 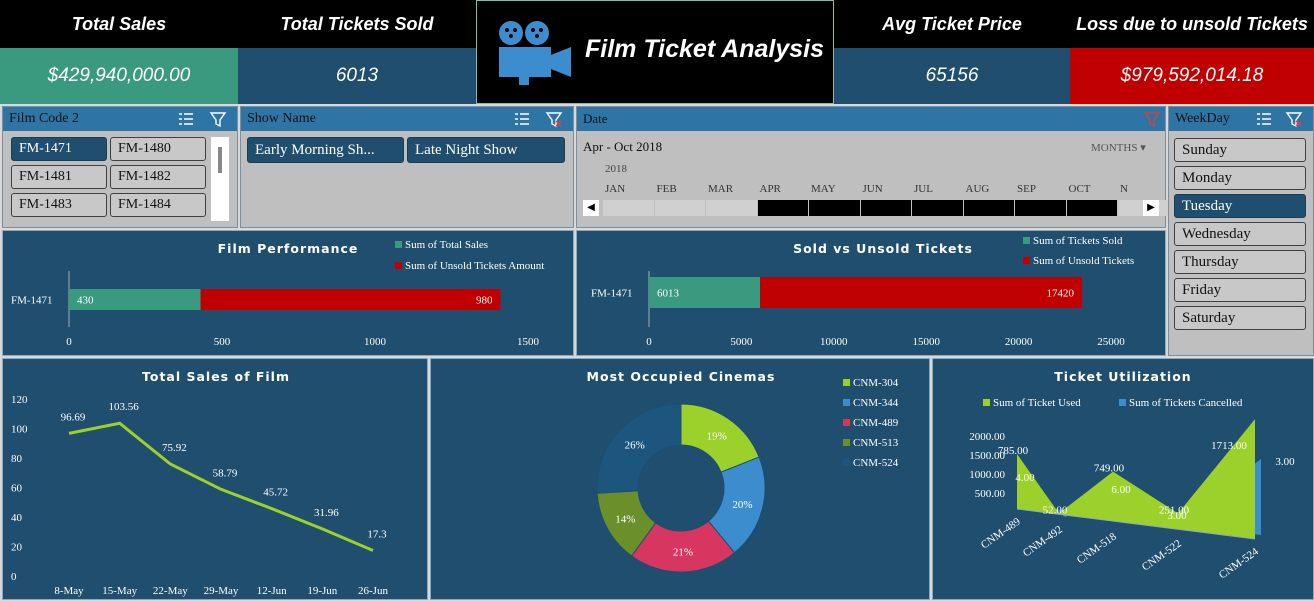 I want to click on data-label: 4.00, so click(x=1025, y=478).